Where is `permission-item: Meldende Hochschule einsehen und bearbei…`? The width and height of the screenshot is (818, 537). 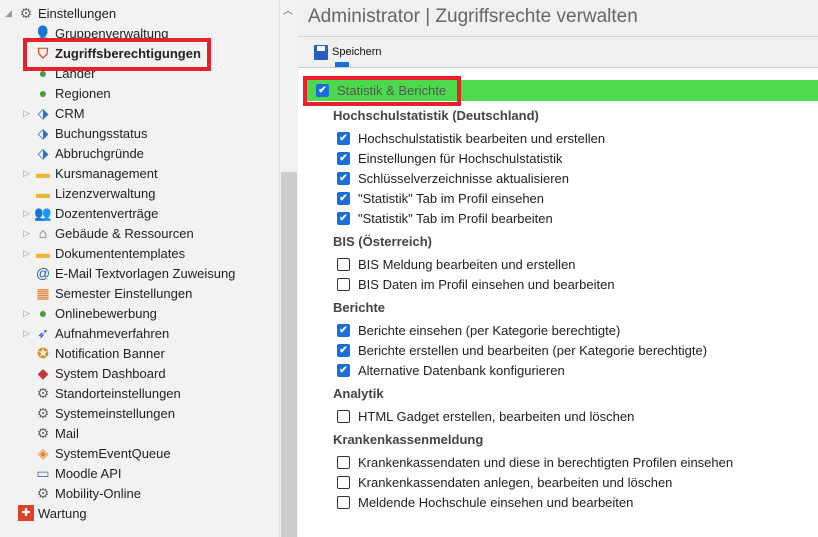 permission-item: Meldende Hochschule einsehen und bearbei… is located at coordinates (485, 502).